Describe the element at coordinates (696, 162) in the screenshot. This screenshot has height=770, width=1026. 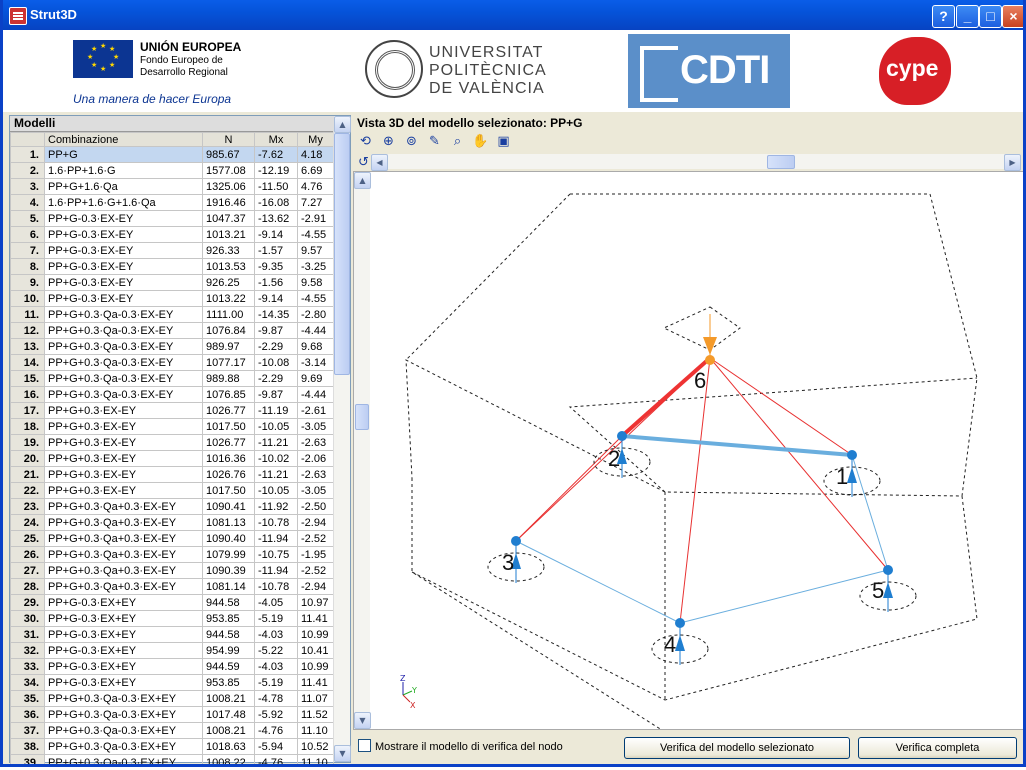
I see `view-h-scrollbar: ◀ ▶` at that location.